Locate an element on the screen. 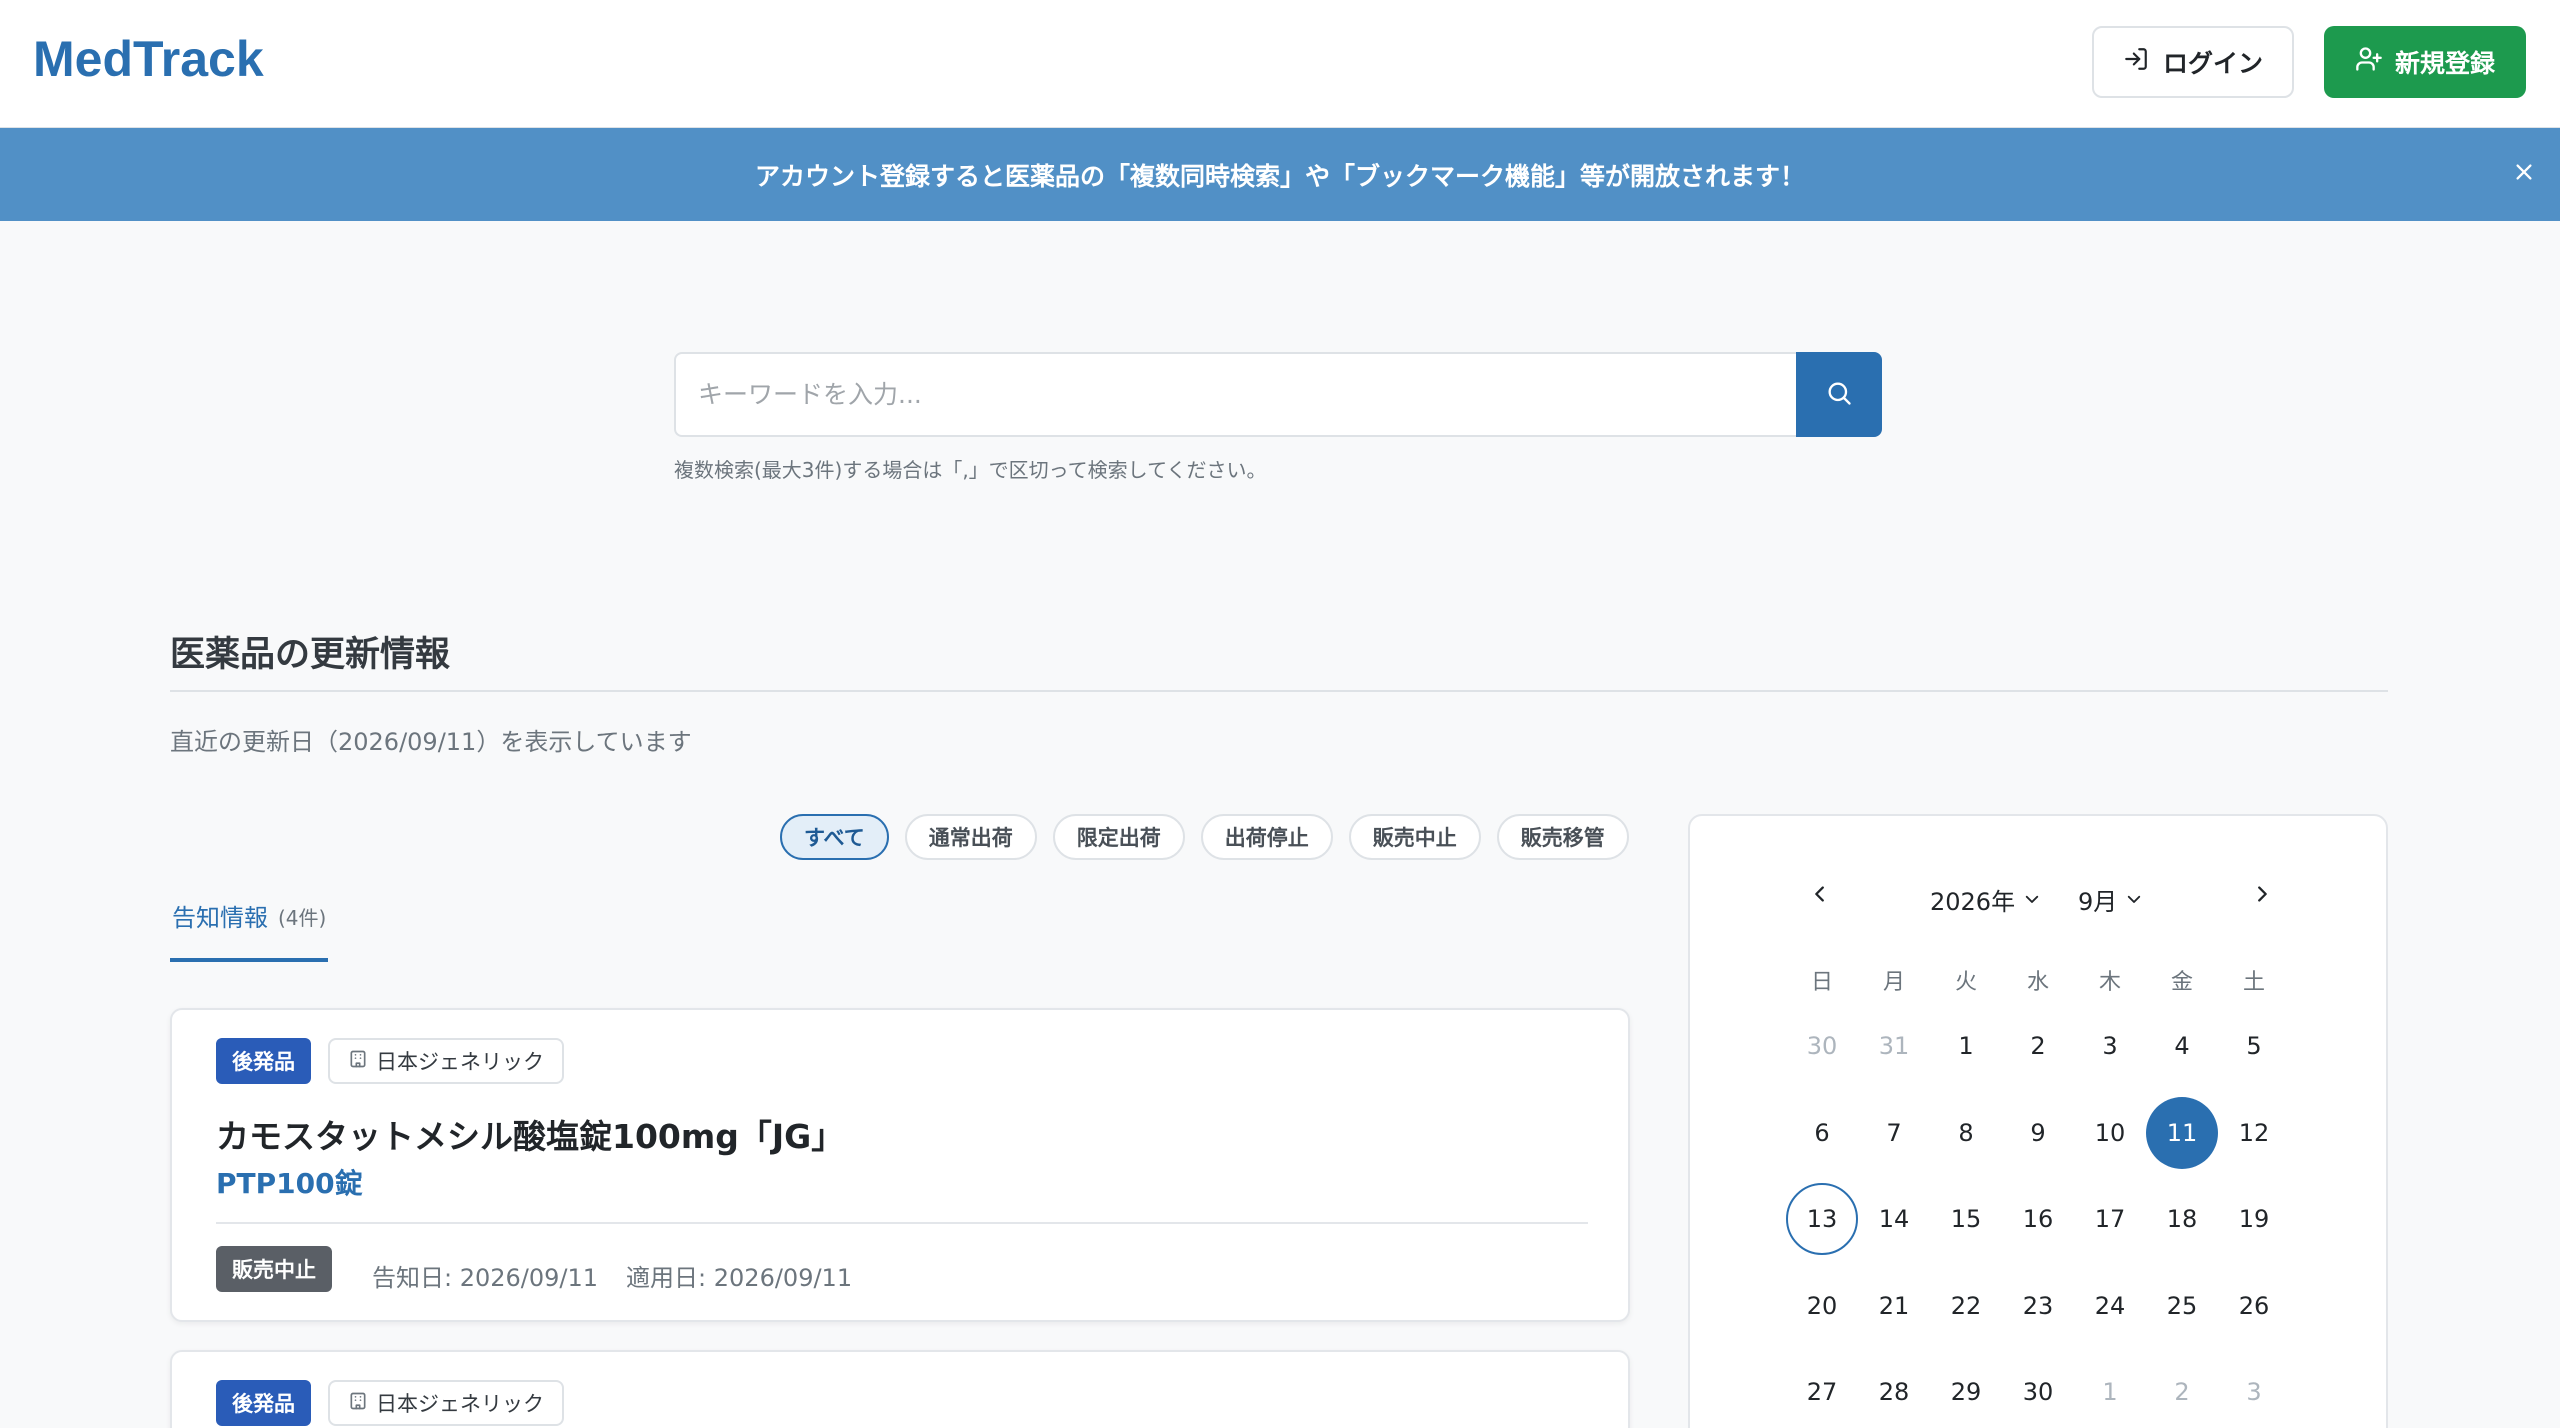 This screenshot has width=2560, height=1428. tab-notices: 告知情報 (4件) is located at coordinates (249, 930).